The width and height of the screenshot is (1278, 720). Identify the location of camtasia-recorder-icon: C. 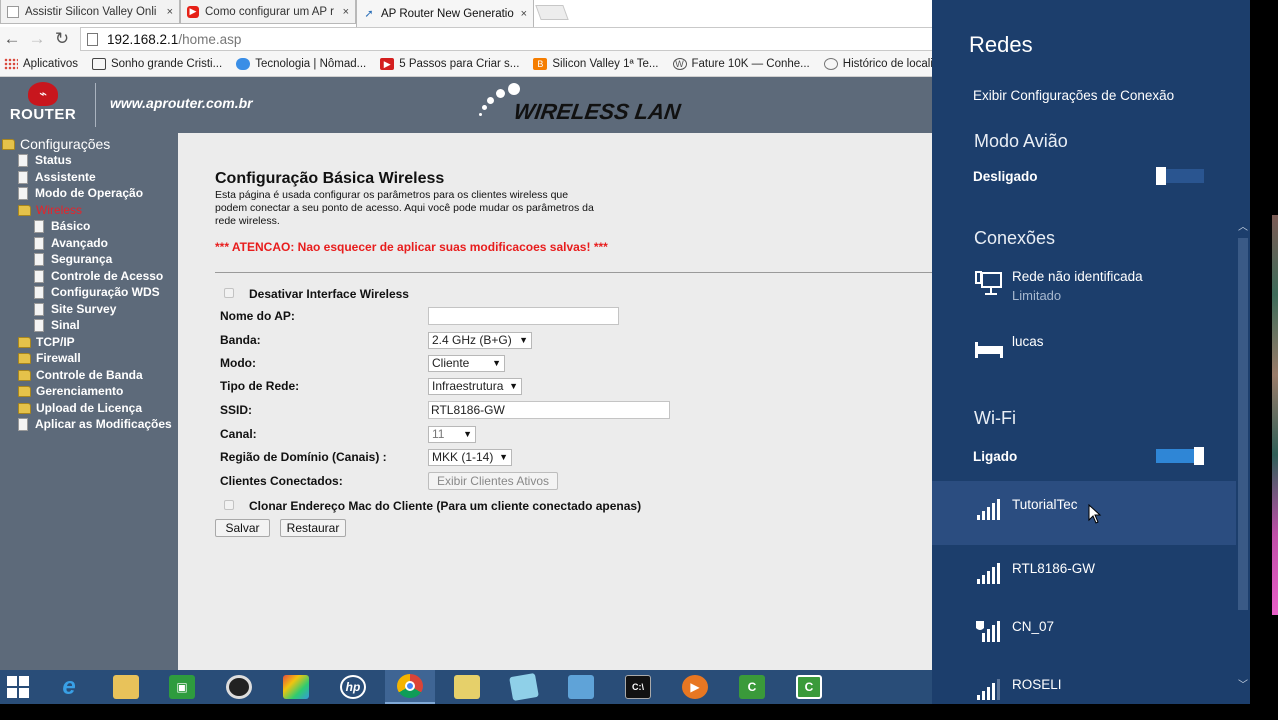
(809, 687).